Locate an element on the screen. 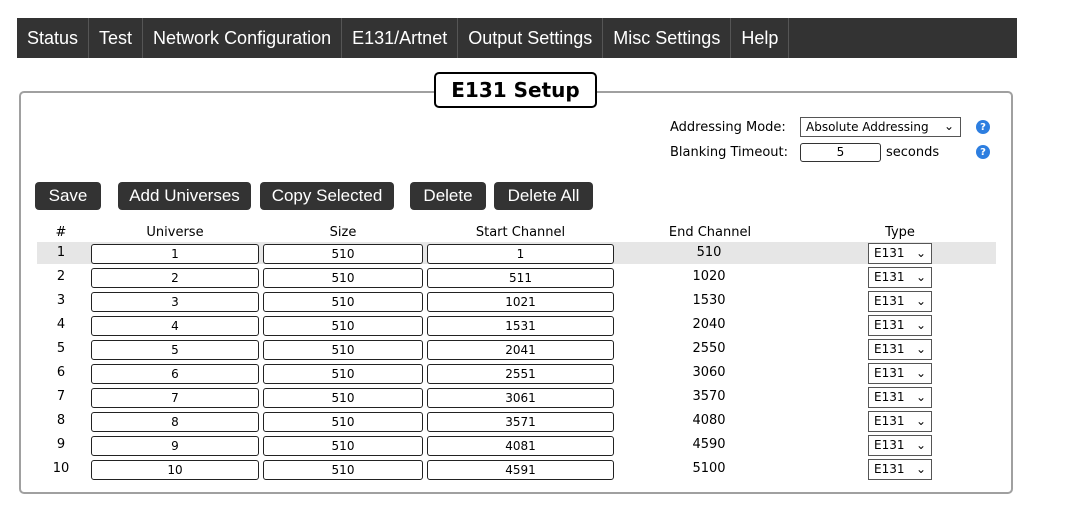  nav-e131-artnet: E131/Artnet is located at coordinates (400, 38).